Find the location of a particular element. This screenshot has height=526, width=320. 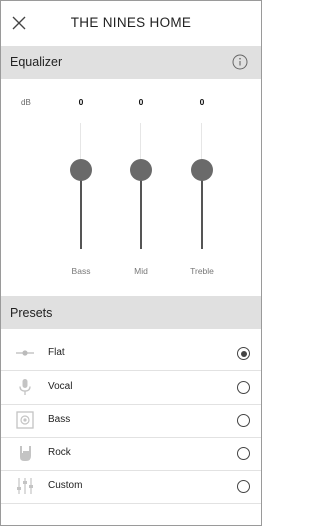

rock-hand-icon is located at coordinates (25, 453).